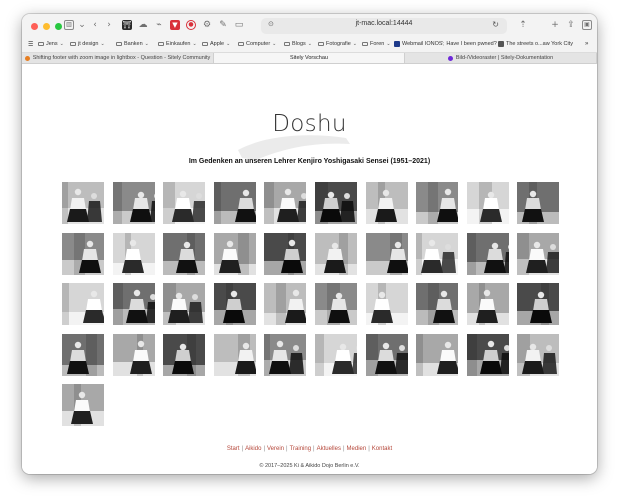 The height and width of the screenshot is (500, 619). I want to click on footer-link-verein: Verein, so click(275, 449).